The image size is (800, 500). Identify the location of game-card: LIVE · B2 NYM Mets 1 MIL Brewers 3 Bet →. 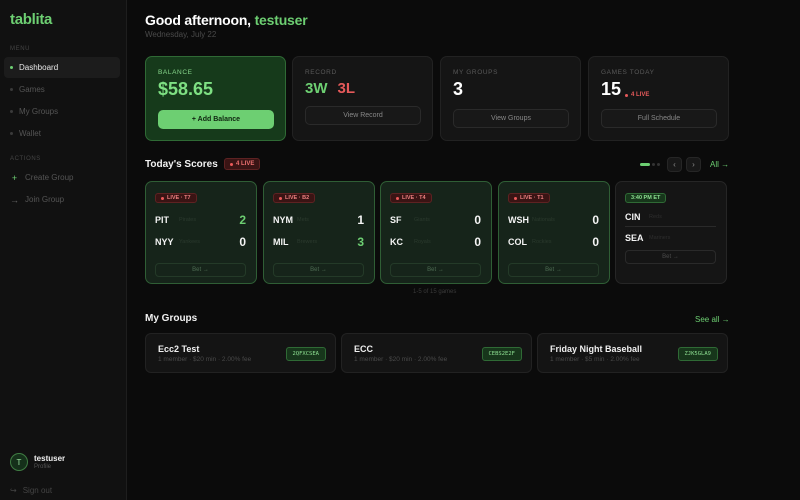
(319, 232).